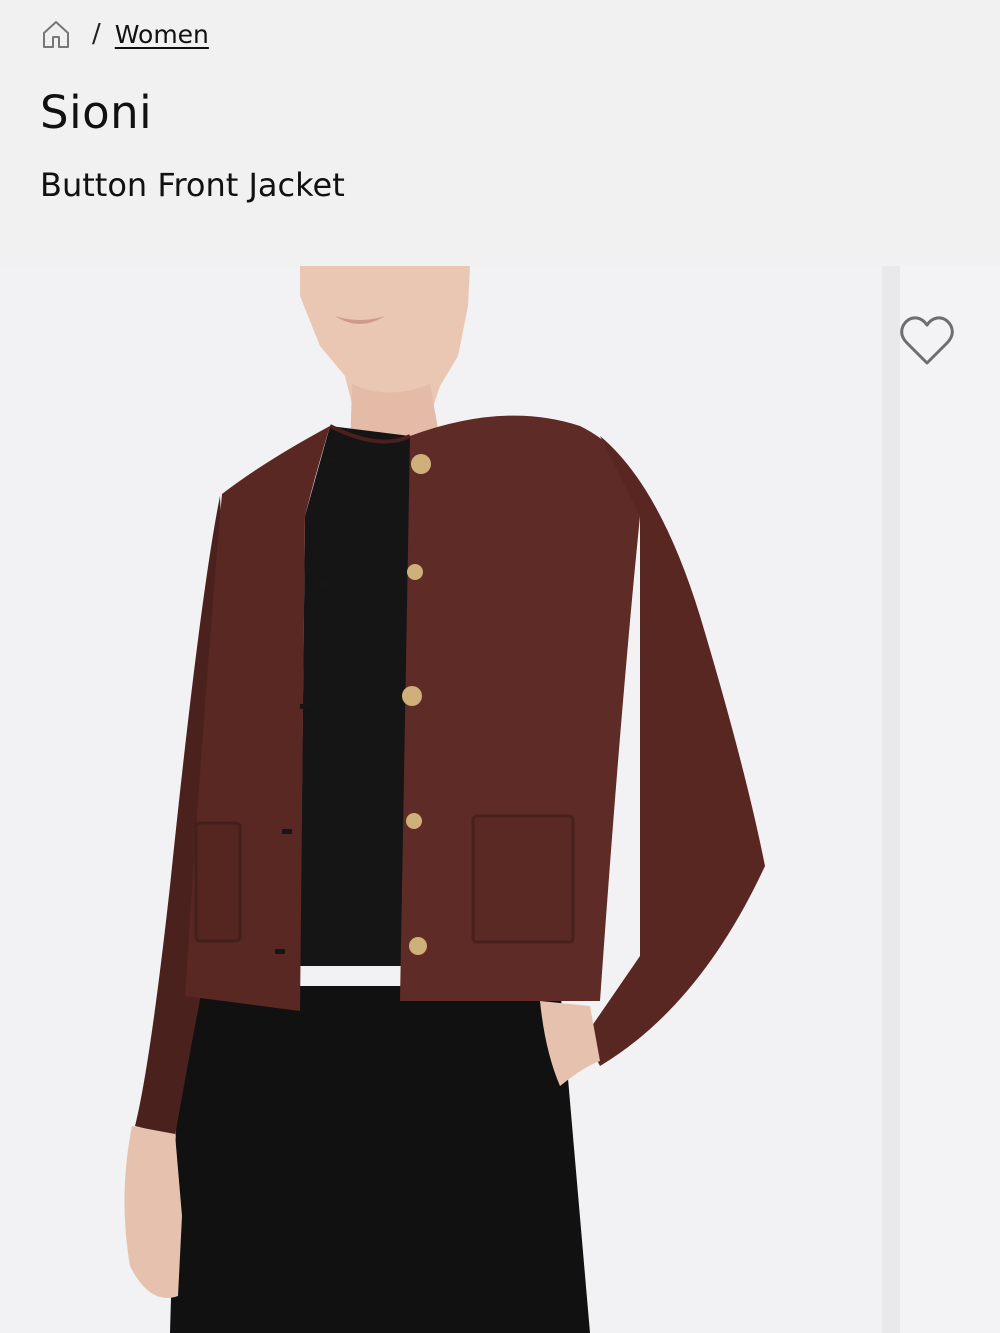 The height and width of the screenshot is (1333, 1000). What do you see at coordinates (891, 799) in the screenshot?
I see `gallery-next-image-peek` at bounding box center [891, 799].